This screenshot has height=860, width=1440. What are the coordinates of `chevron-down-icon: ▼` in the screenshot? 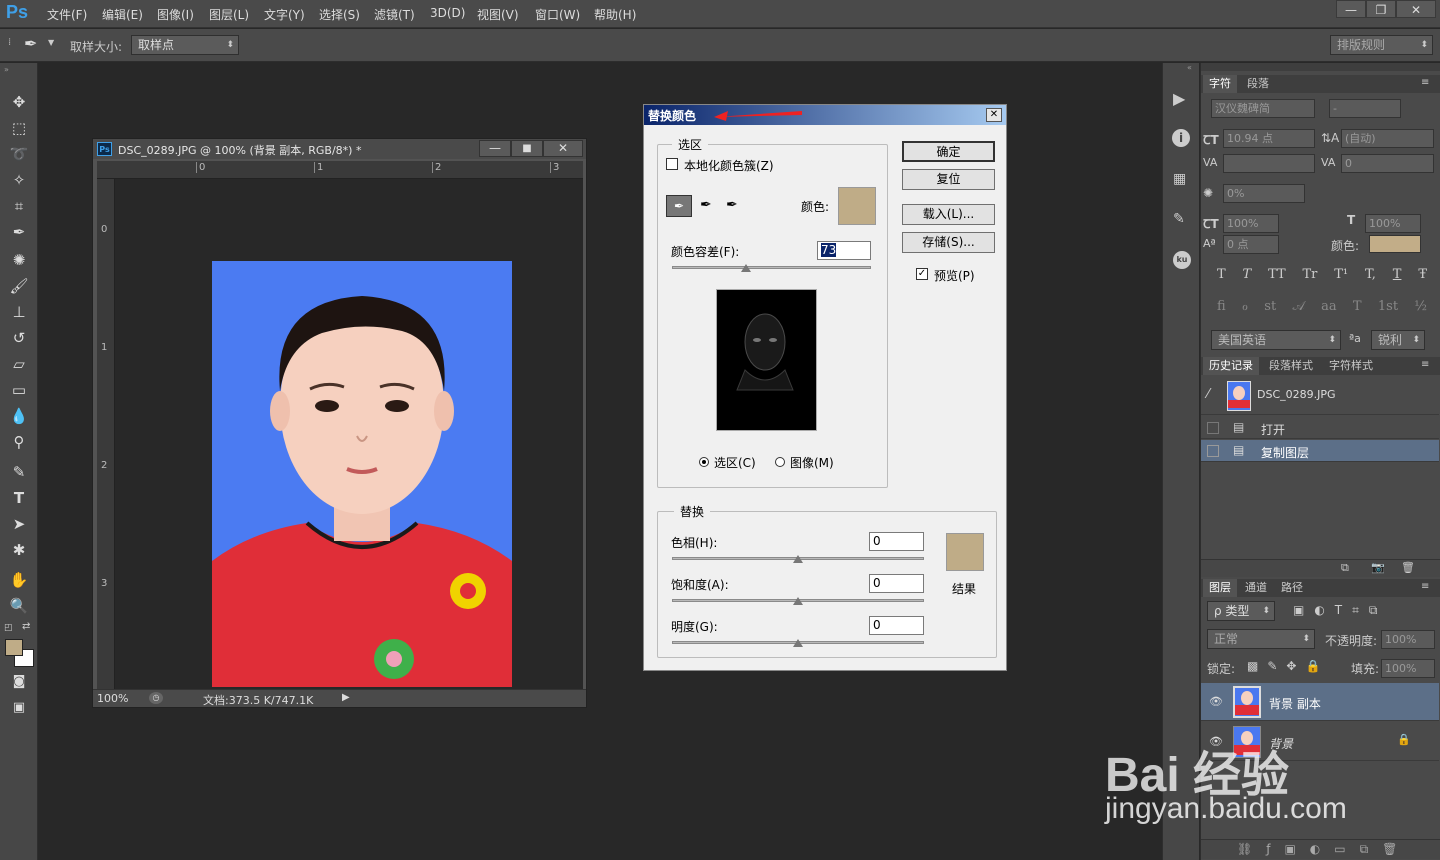 It's located at (51, 42).